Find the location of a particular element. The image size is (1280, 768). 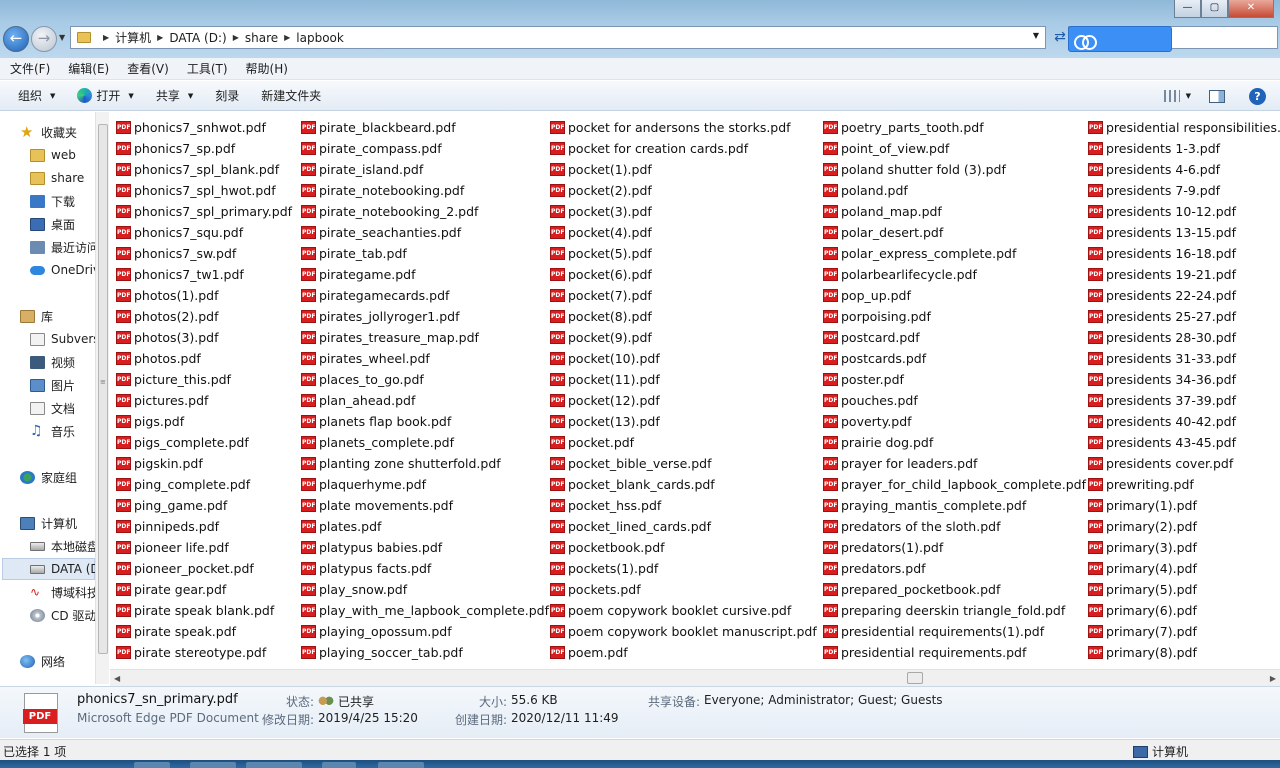

nav-network: 网络 is located at coordinates (42, 661).